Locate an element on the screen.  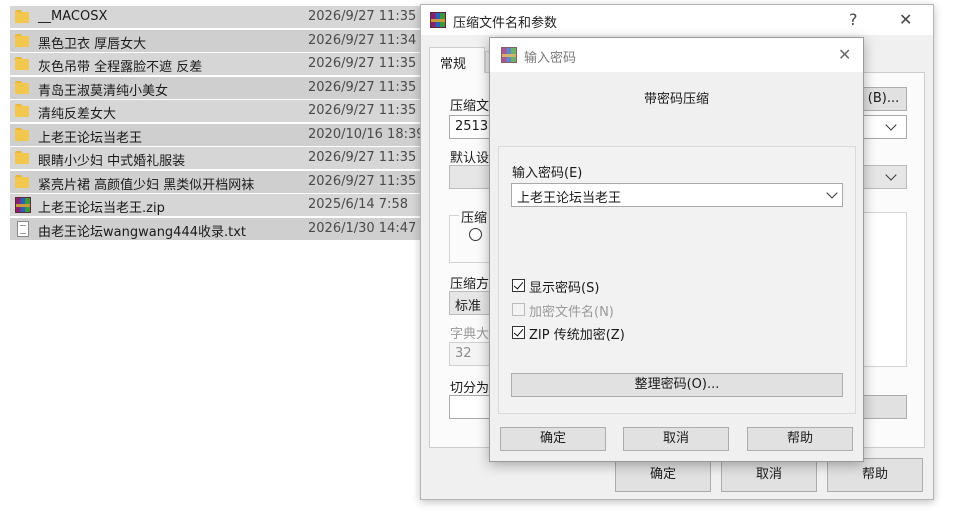
file-row: 上老王论坛当老王.zip 2025/6/14 7:58 is located at coordinates (215, 205).